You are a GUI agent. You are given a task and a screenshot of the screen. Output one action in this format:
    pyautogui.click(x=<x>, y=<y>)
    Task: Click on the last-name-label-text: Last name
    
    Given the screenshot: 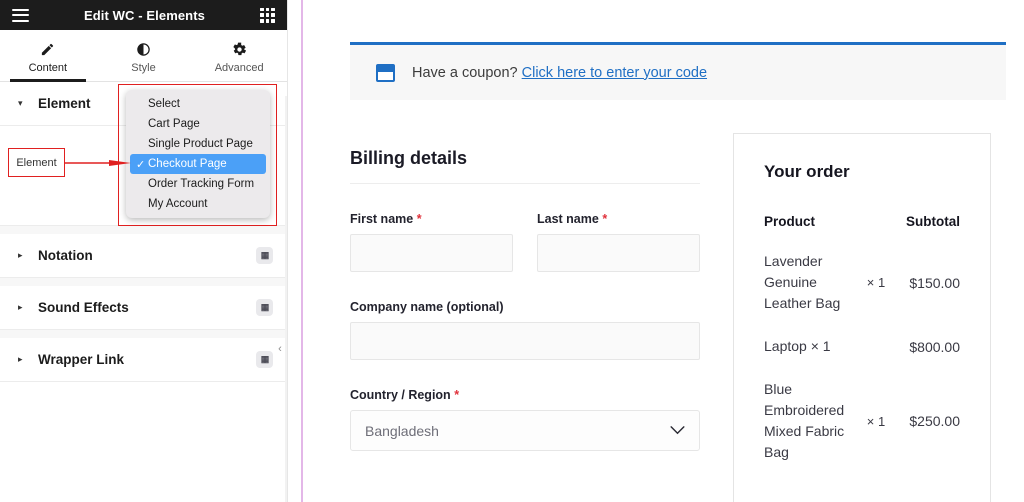 What is the action you would take?
    pyautogui.click(x=568, y=219)
    